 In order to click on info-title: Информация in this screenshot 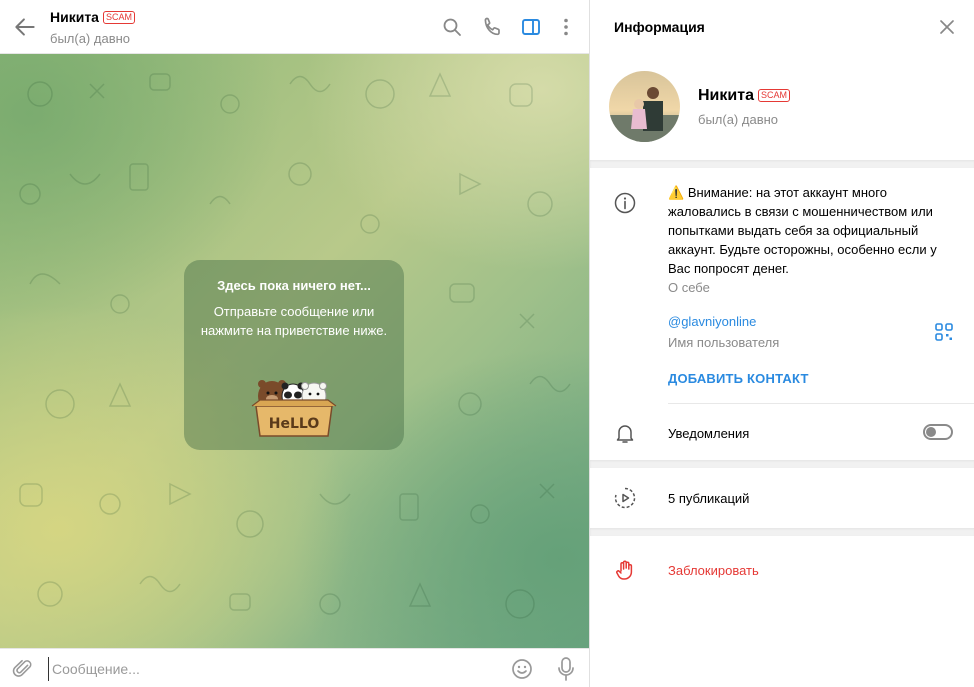, I will do `click(659, 27)`.